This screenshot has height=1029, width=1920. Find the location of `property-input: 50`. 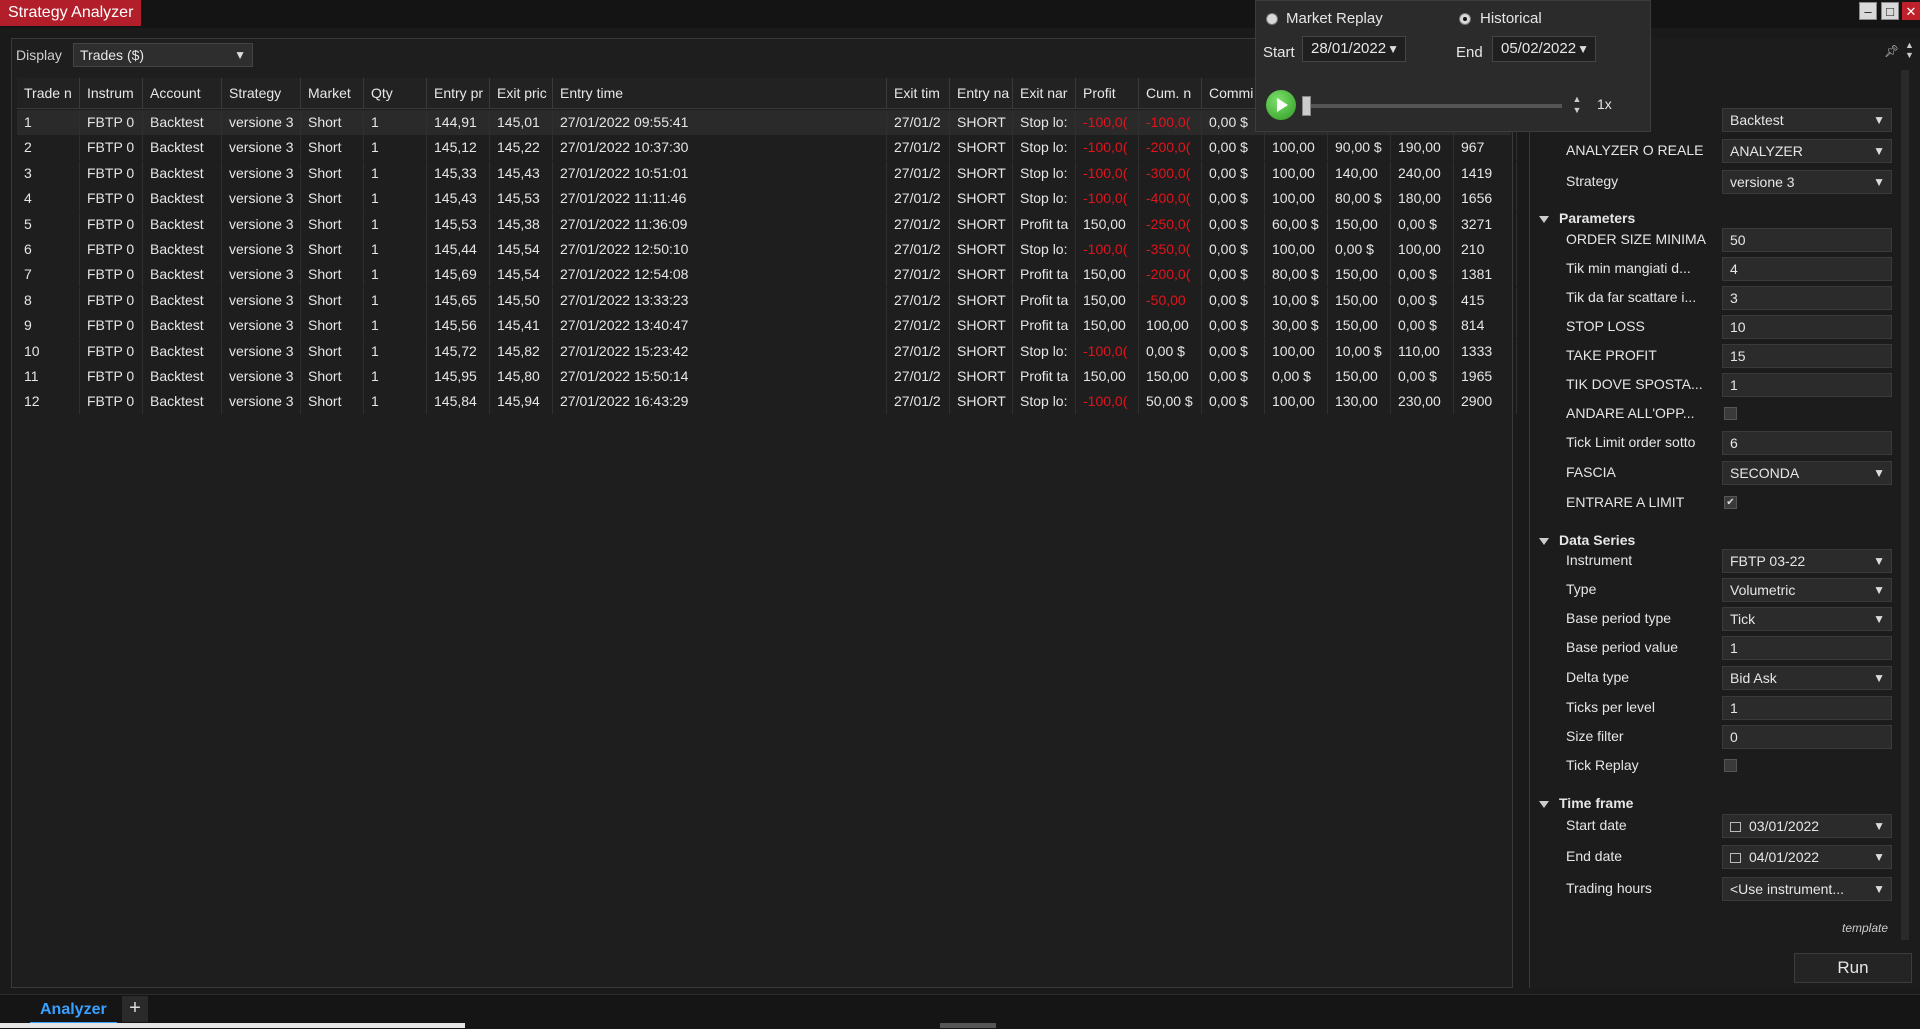

property-input: 50 is located at coordinates (1807, 240).